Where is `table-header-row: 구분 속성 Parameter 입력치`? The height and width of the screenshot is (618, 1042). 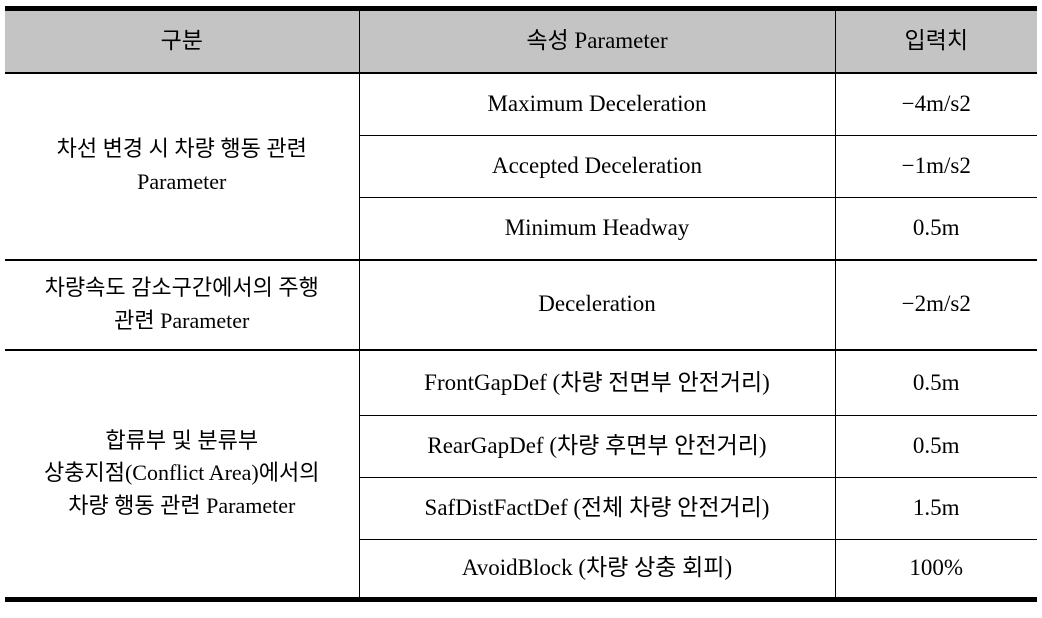 table-header-row: 구분 속성 Parameter 입력치 is located at coordinates (521, 40).